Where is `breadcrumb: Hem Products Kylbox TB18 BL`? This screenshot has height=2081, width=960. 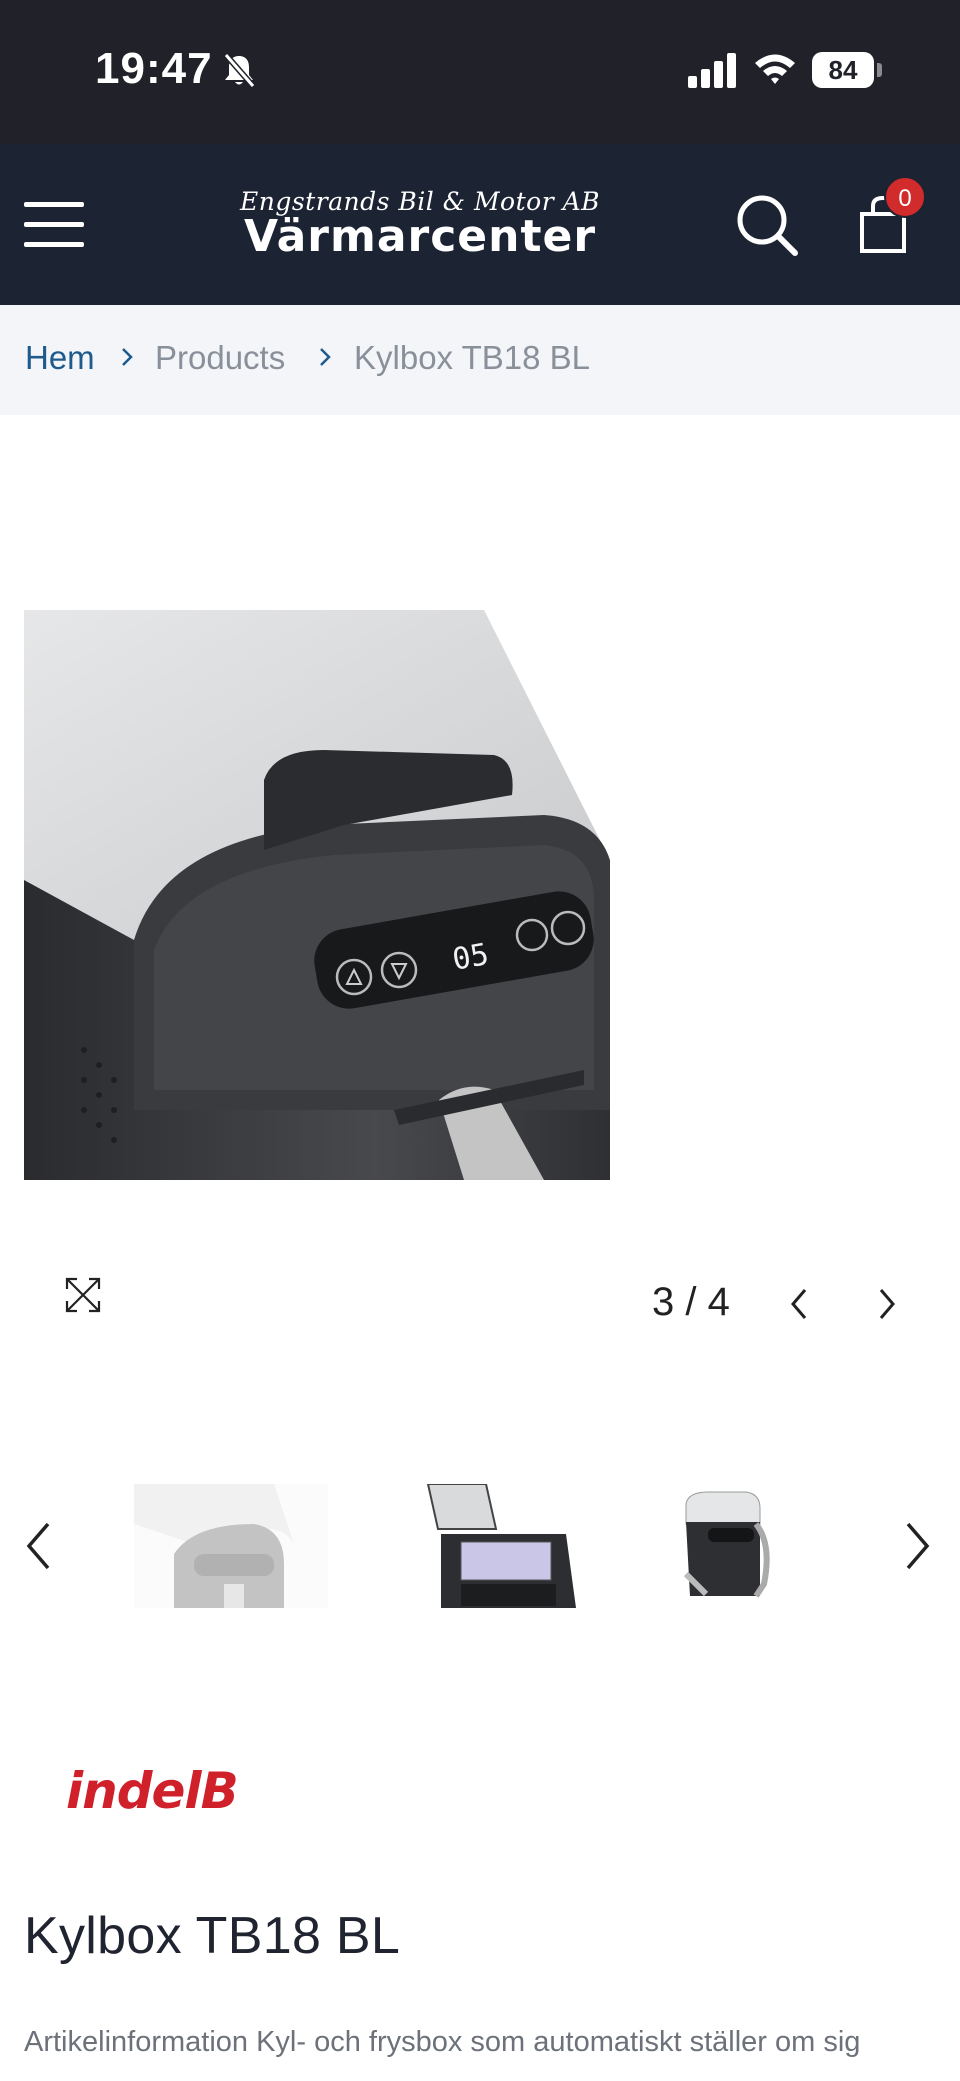
breadcrumb: Hem Products Kylbox TB18 BL is located at coordinates (480, 360).